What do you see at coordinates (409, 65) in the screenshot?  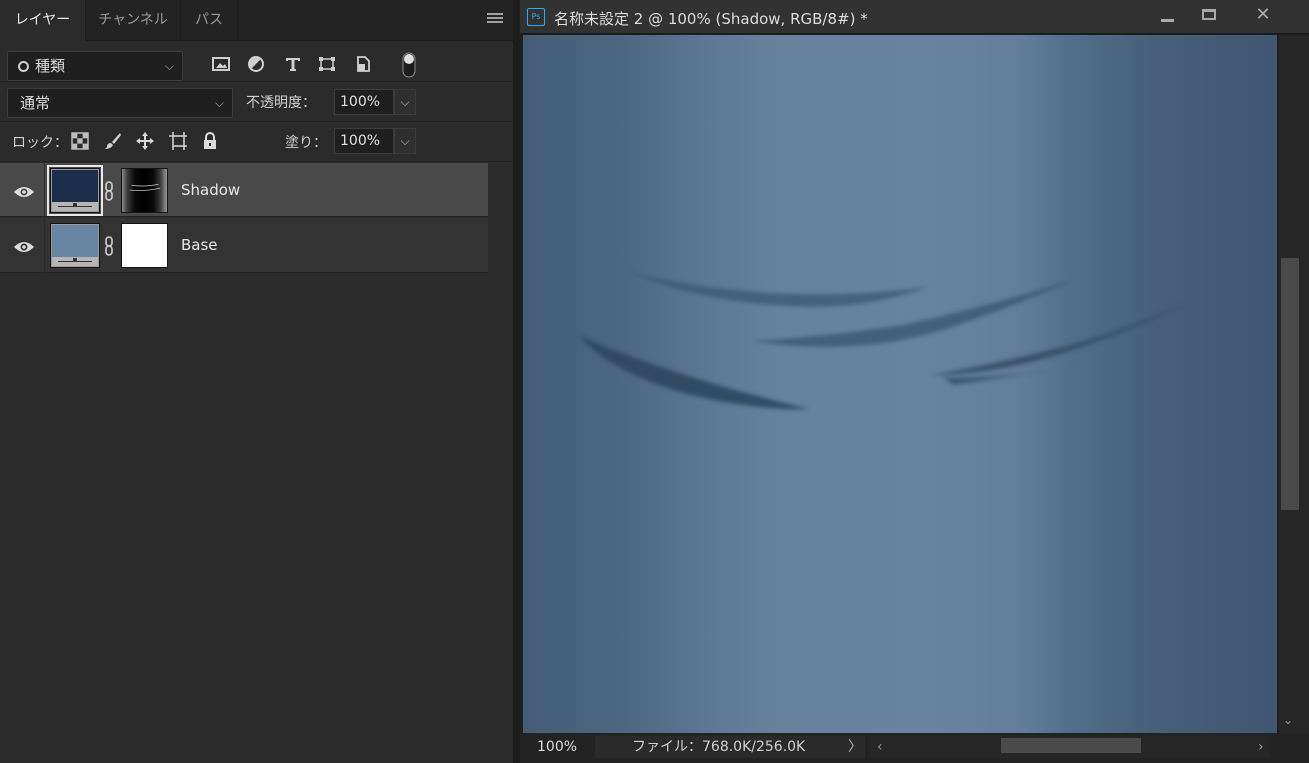 I see `filter-toggle-icon` at bounding box center [409, 65].